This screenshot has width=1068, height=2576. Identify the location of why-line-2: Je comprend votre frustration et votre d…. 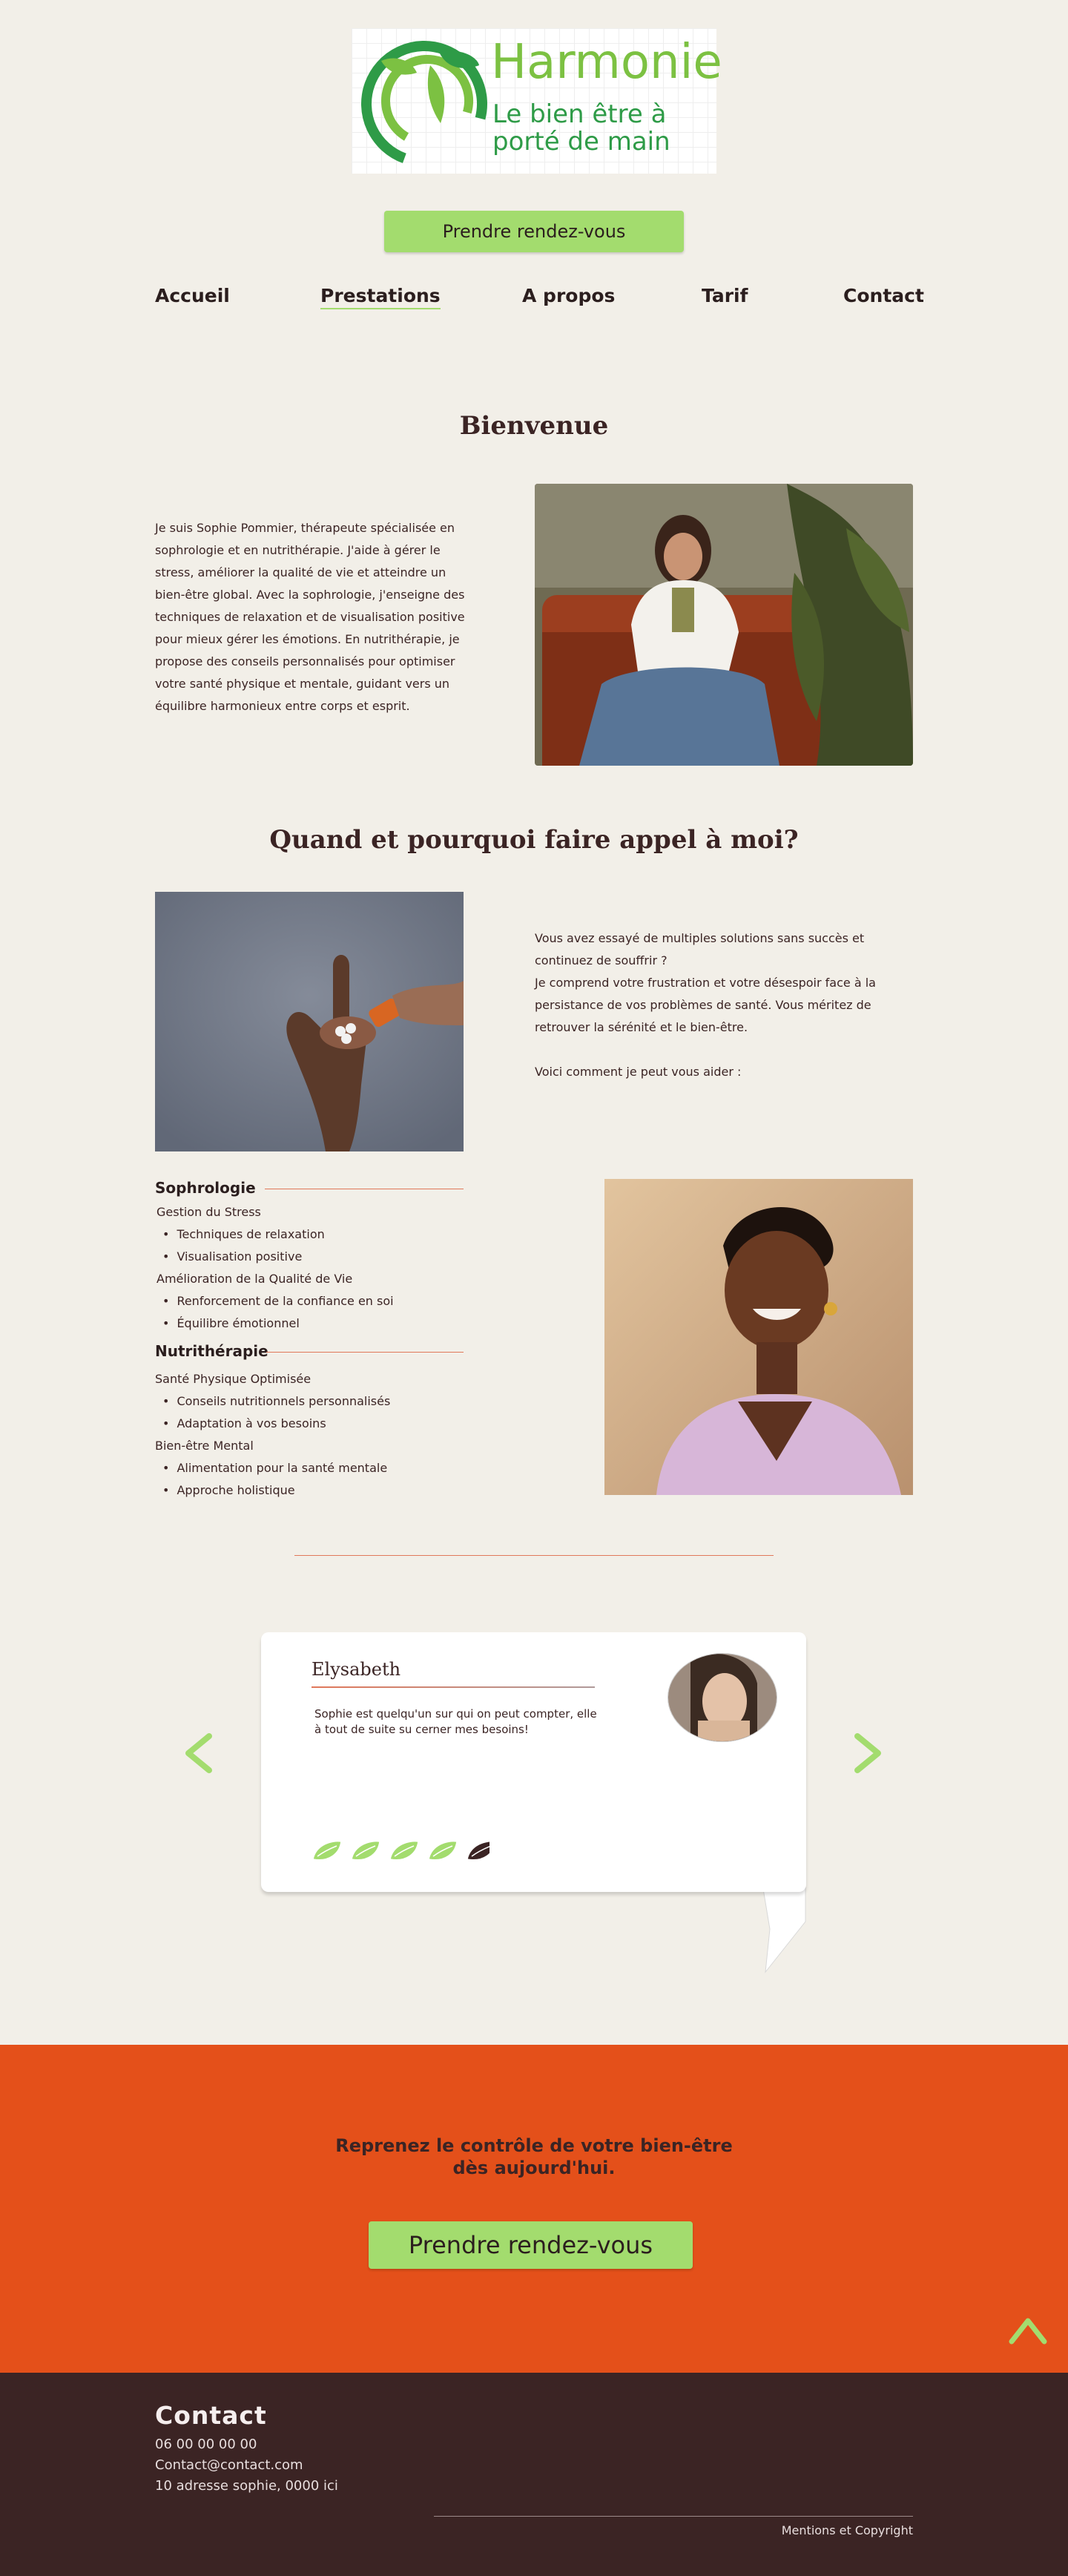
(705, 1005).